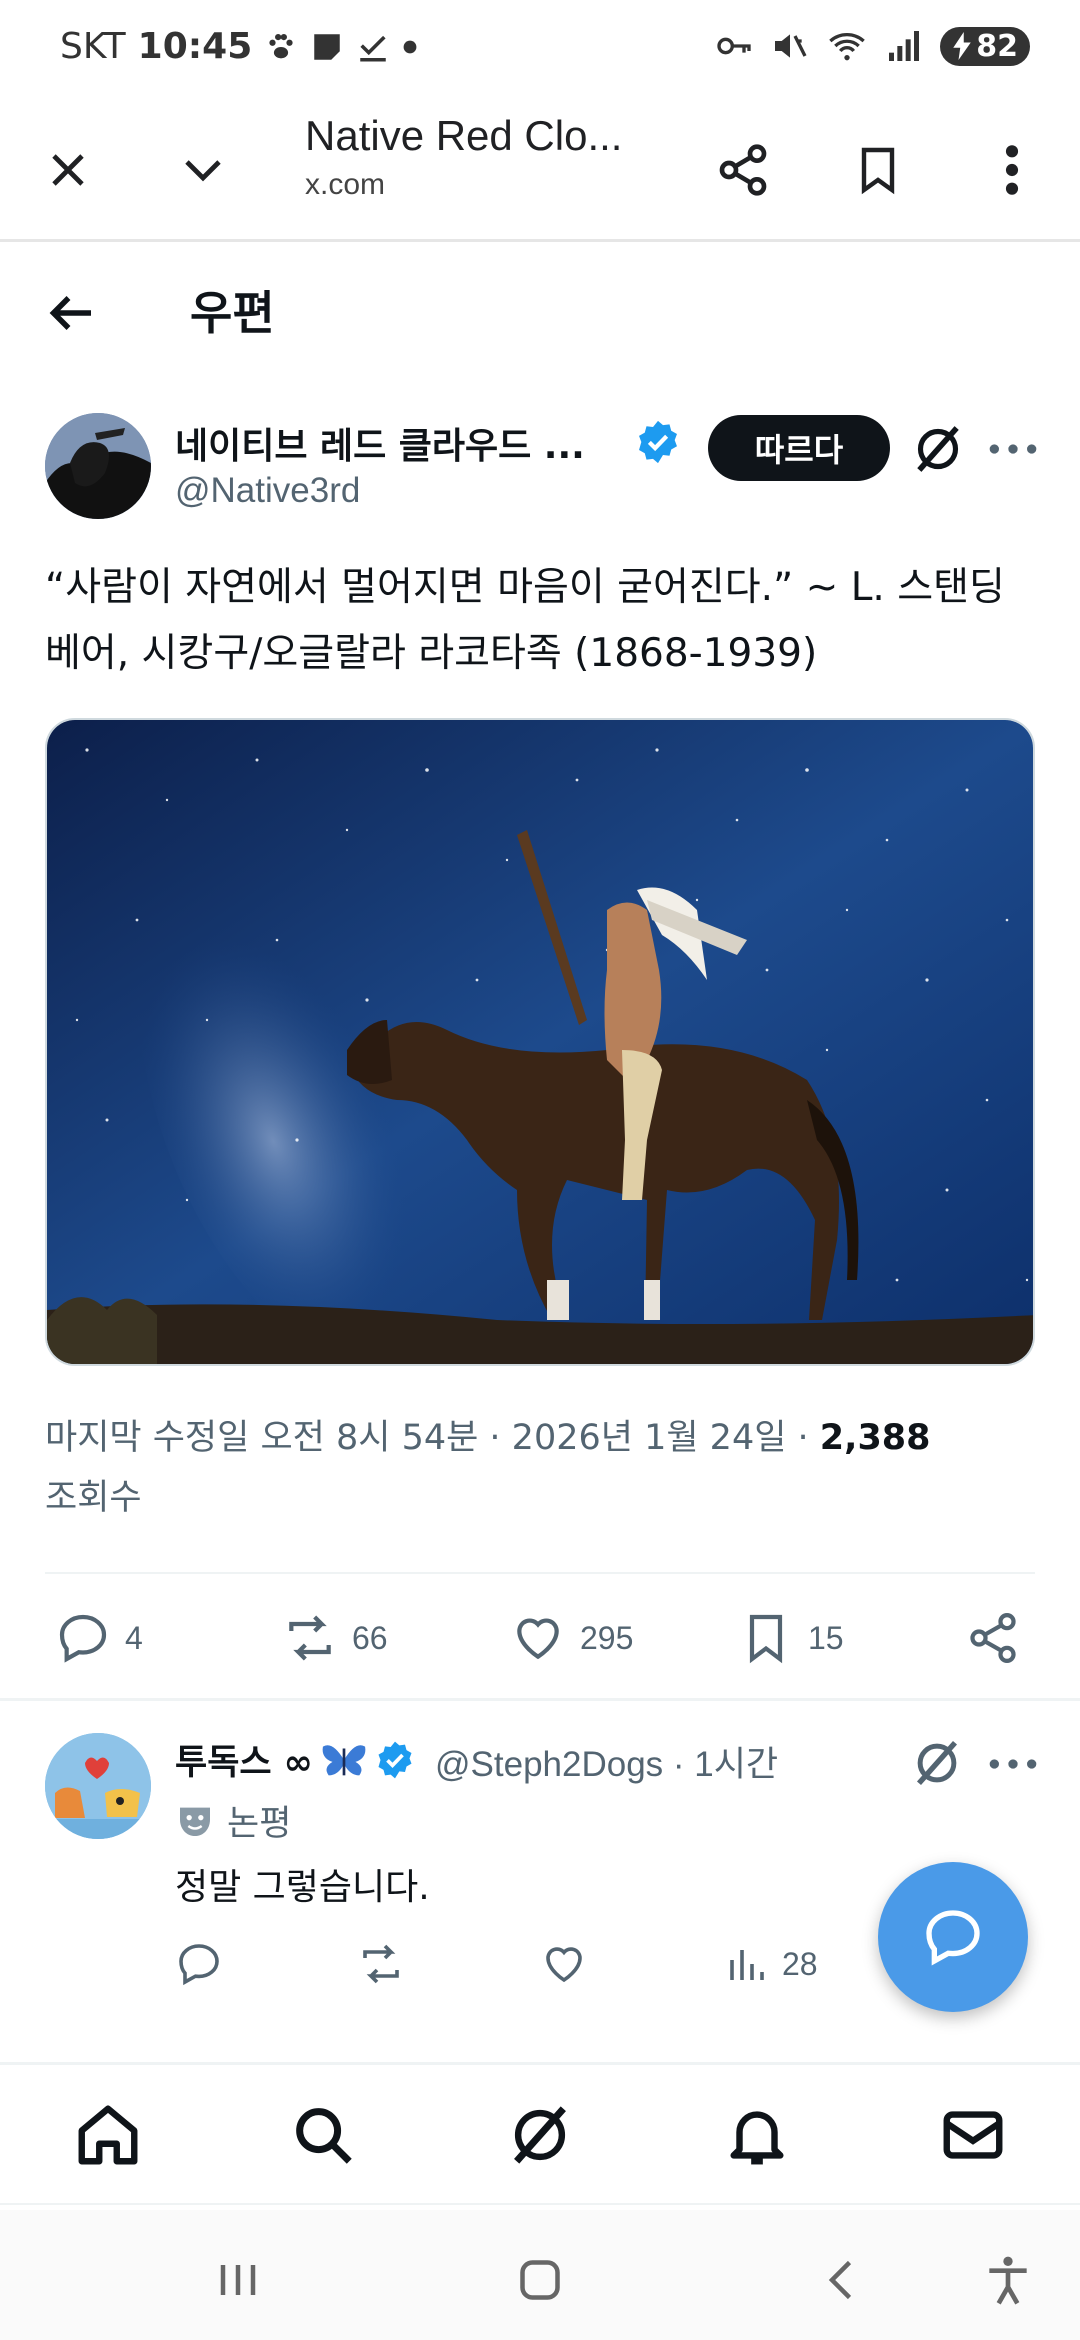  Describe the element at coordinates (997, 46) in the screenshot. I see `battery-level: 82` at that location.